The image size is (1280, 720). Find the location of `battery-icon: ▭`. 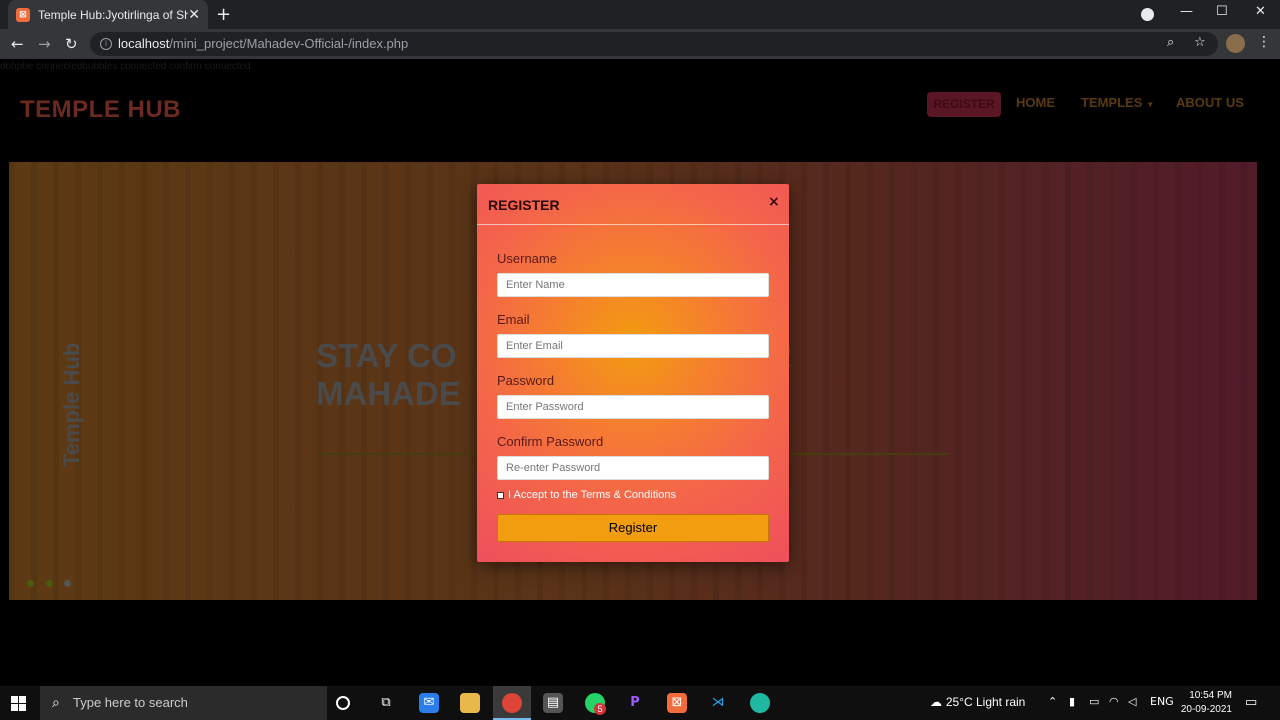

battery-icon: ▭ is located at coordinates (1094, 701).